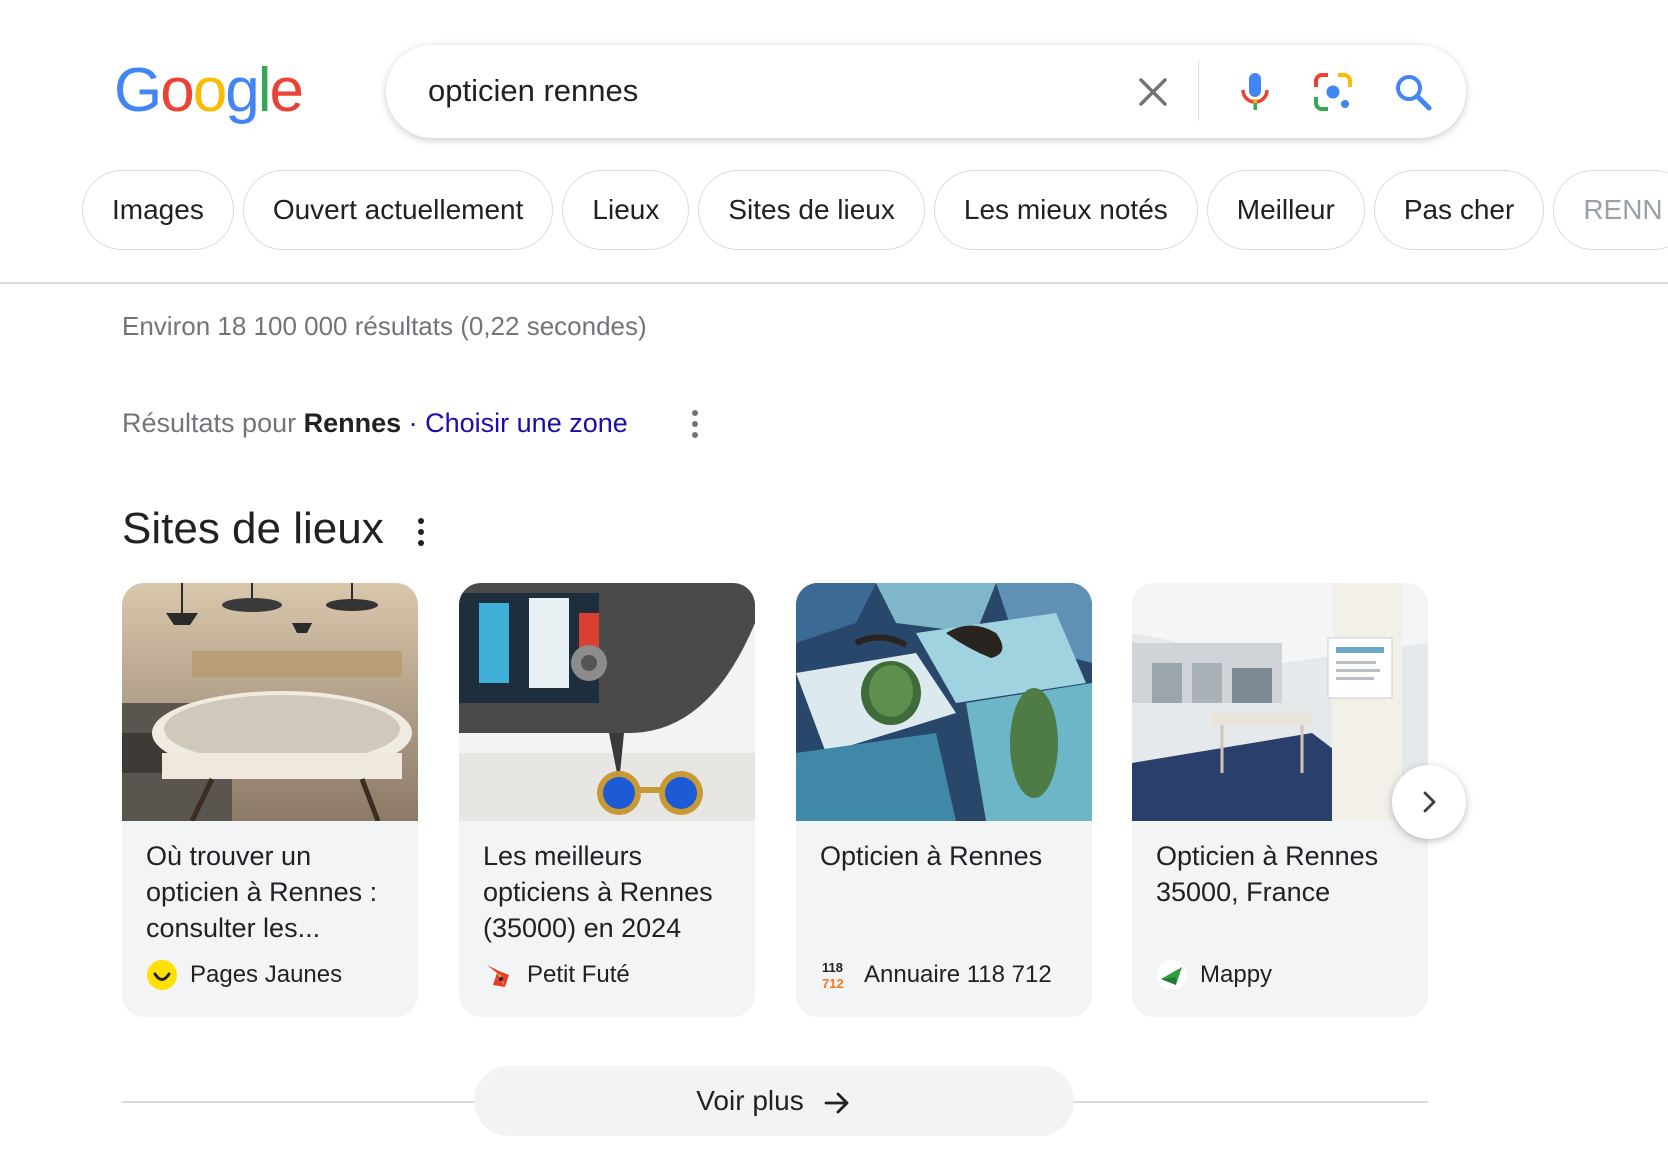 The width and height of the screenshot is (1668, 1162). Describe the element at coordinates (1284, 874) in the screenshot. I see `card-title: Opticien à Rennes 35000, France` at that location.